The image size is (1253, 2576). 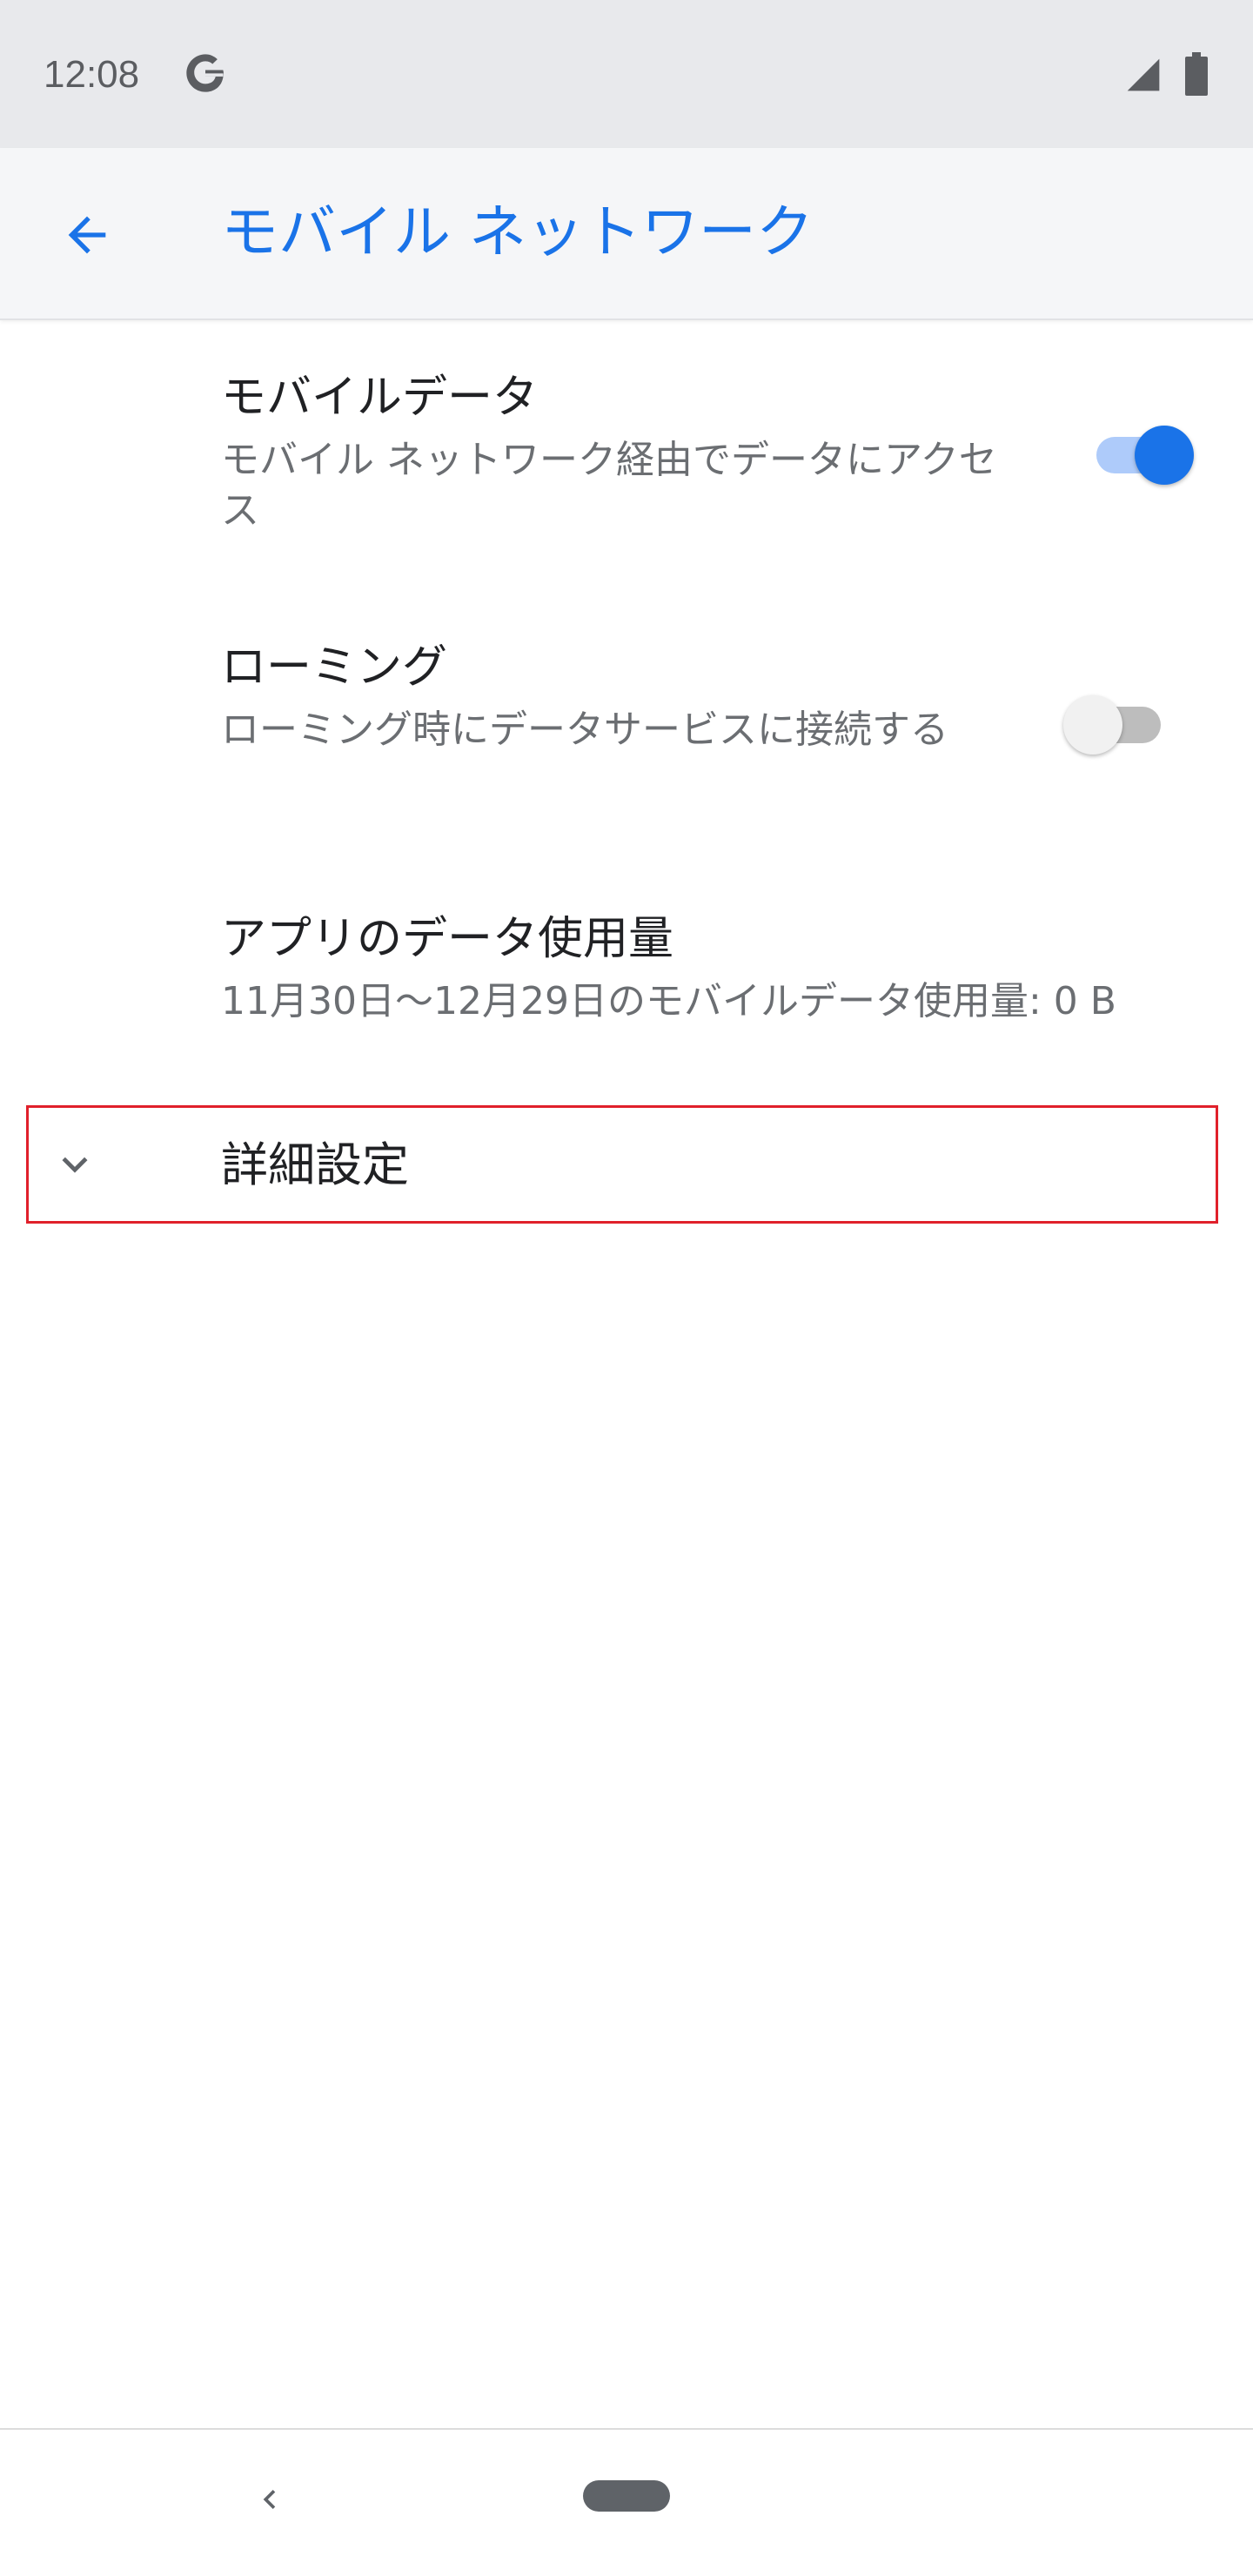 I want to click on roaming-summary: ローミング時にデータサービスに接続する, so click(x=584, y=730).